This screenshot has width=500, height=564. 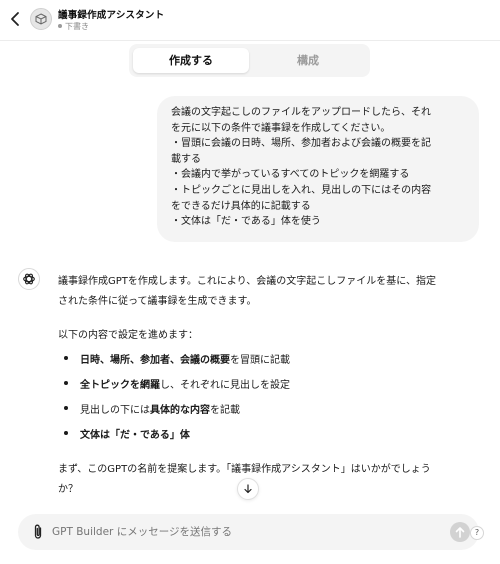 I want to click on gpt-avatar, so click(x=41, y=19).